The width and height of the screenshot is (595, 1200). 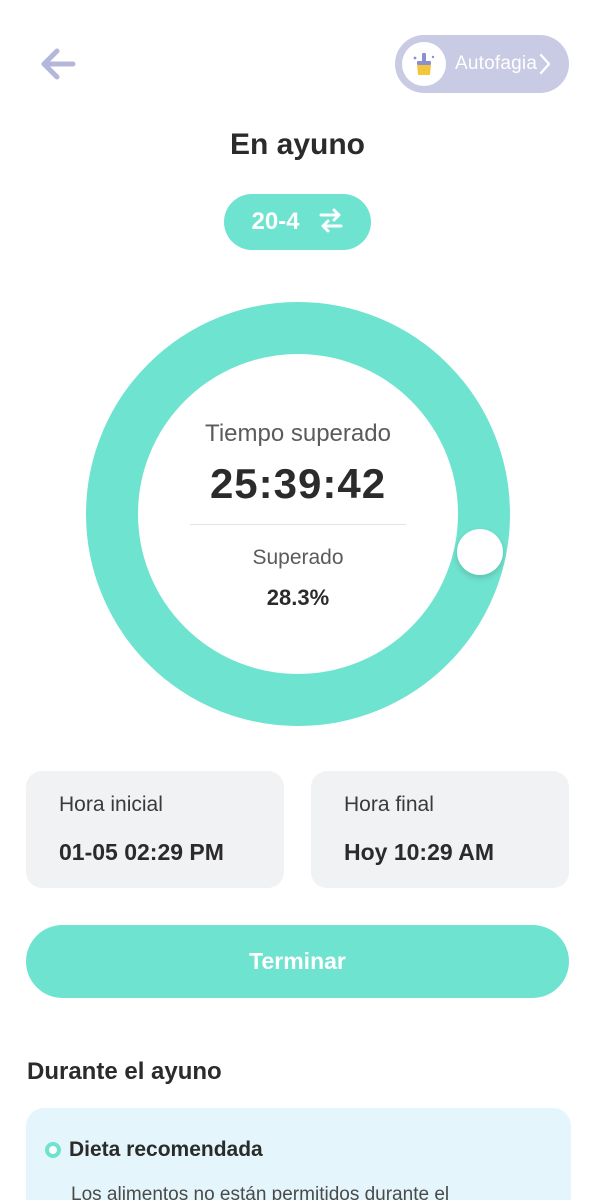 I want to click on finish-label: Terminar, so click(x=297, y=961).